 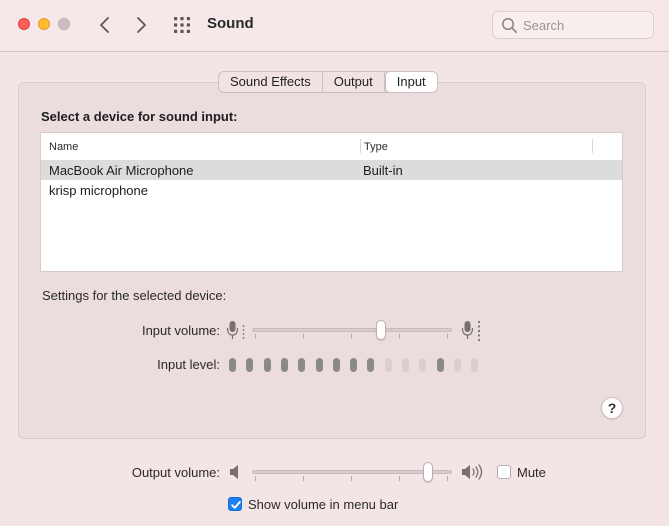 I want to click on tab-bar: Sound Effects Output Input, so click(x=328, y=82).